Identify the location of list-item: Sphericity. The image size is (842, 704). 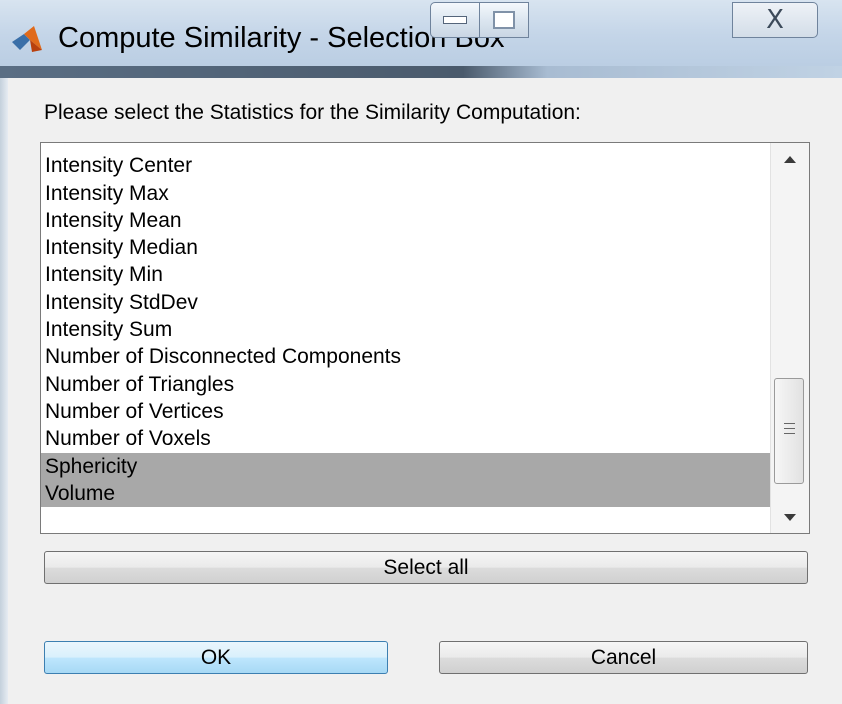
(406, 466).